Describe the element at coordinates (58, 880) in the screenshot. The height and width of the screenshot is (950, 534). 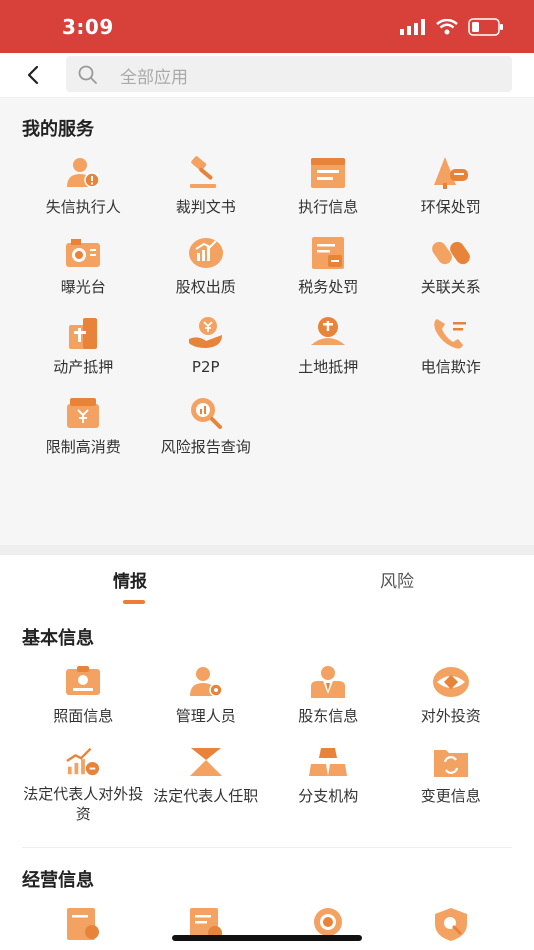
I see `section-title-business-info: 经营信息` at that location.